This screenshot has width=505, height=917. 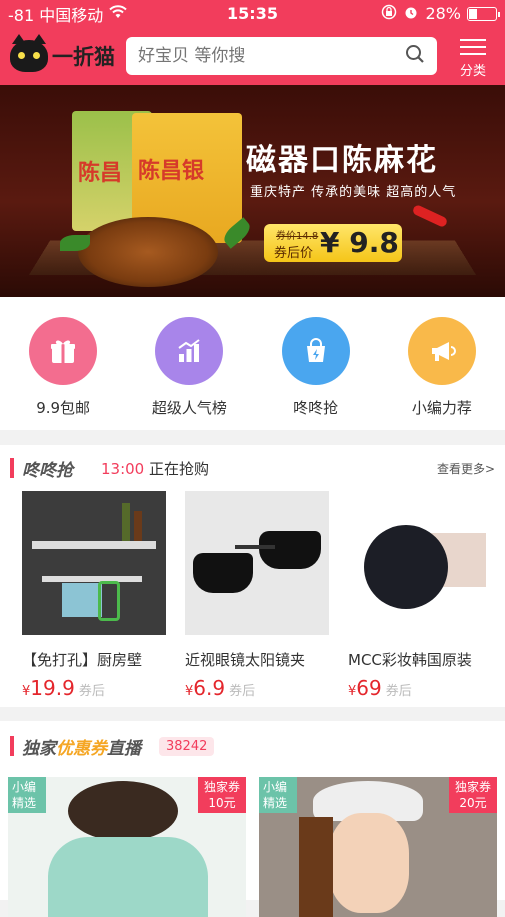 I want to click on section-title: 独家优惠券直播, so click(x=81, y=746).